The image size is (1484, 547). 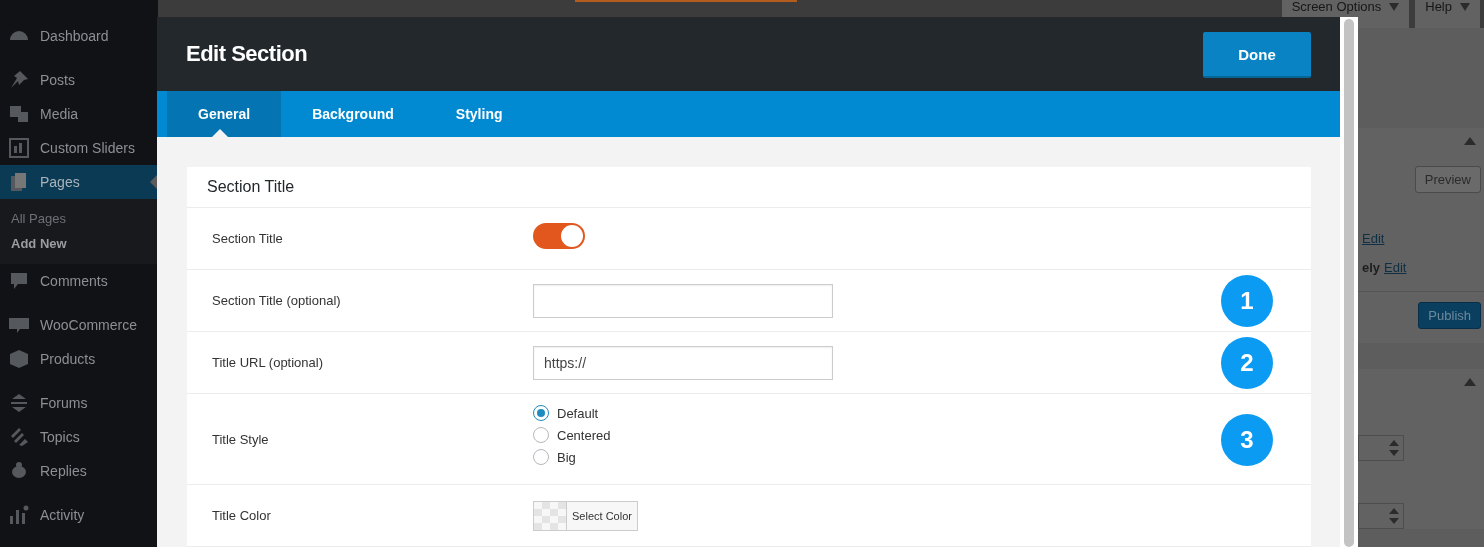 What do you see at coordinates (79, 148) in the screenshot?
I see `sidebar-item: Custom Sliders` at bounding box center [79, 148].